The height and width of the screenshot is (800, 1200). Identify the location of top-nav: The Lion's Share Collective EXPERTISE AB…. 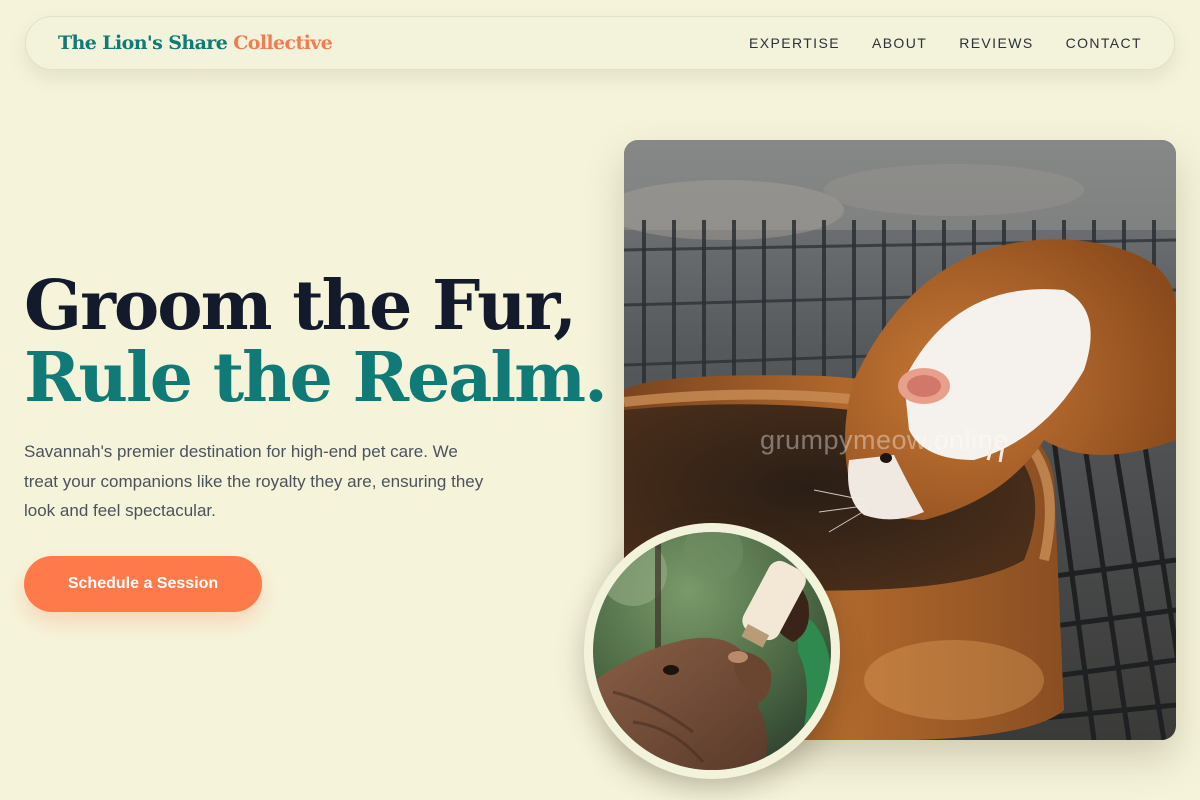
(600, 43).